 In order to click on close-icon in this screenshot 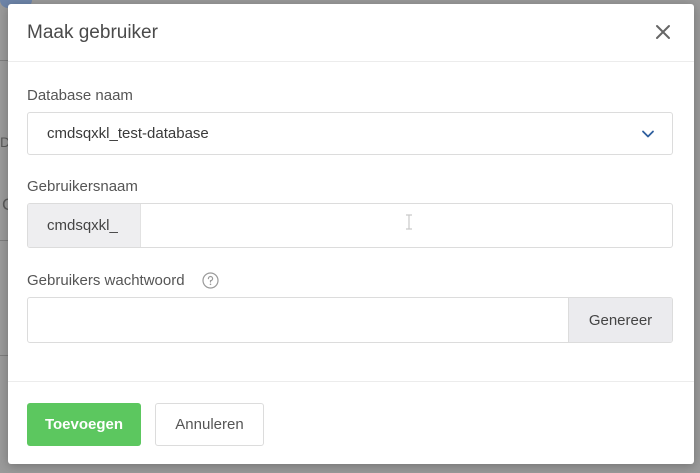, I will do `click(663, 32)`.